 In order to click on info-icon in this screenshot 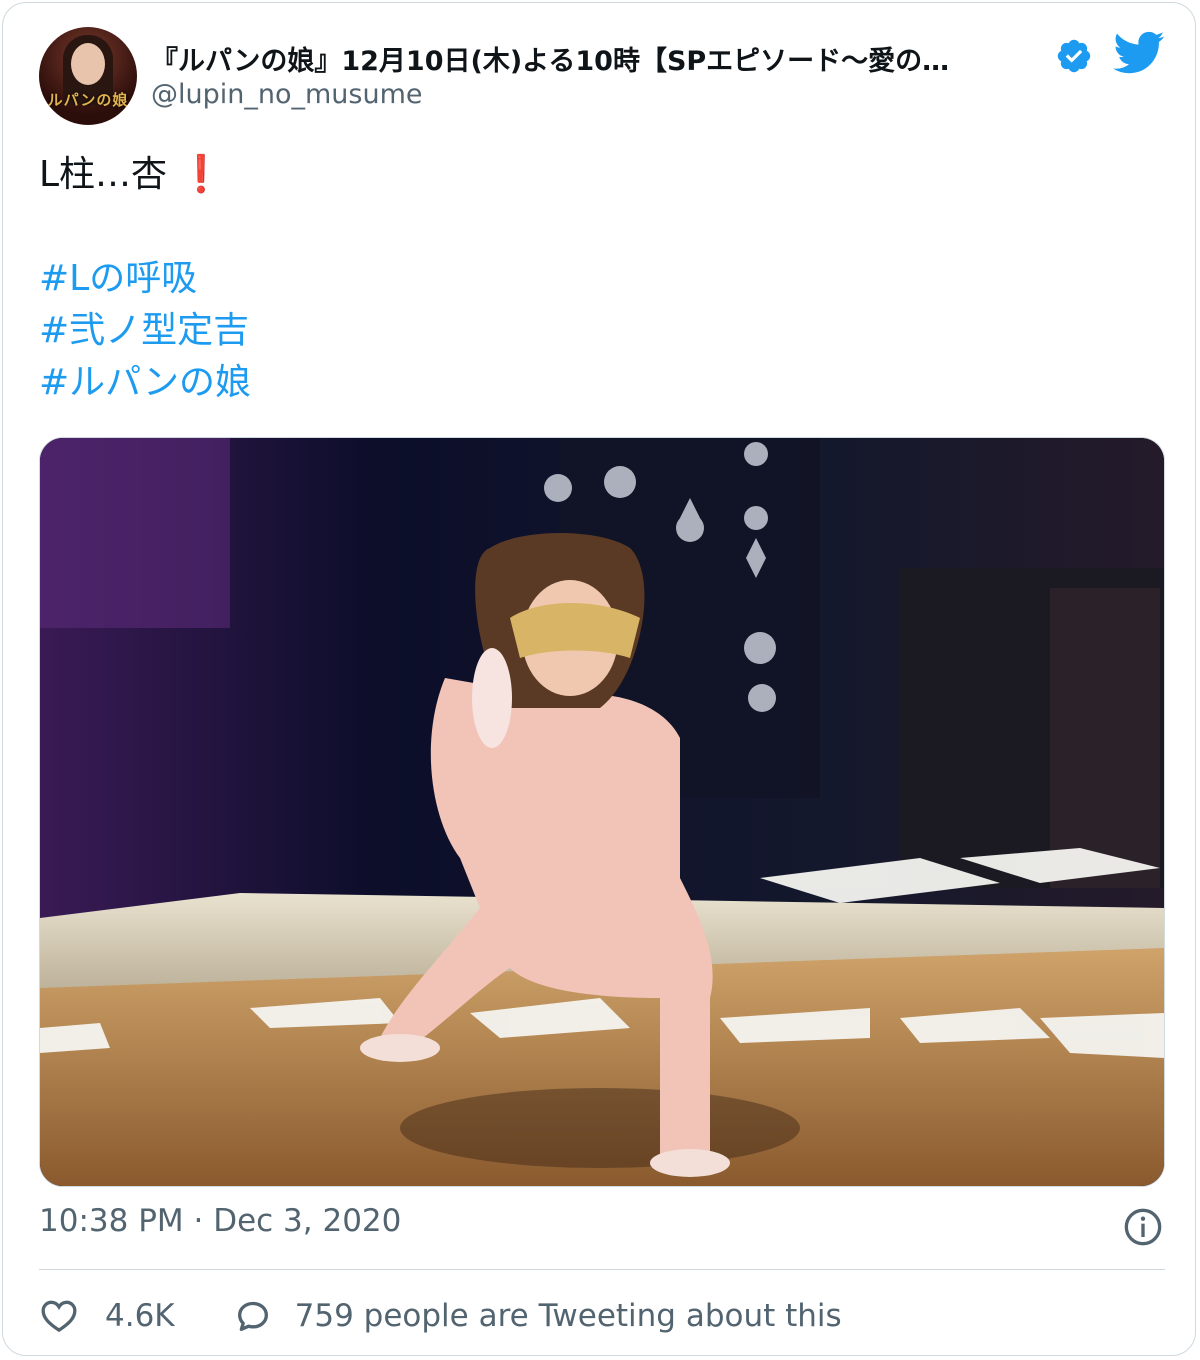, I will do `click(1143, 1227)`.